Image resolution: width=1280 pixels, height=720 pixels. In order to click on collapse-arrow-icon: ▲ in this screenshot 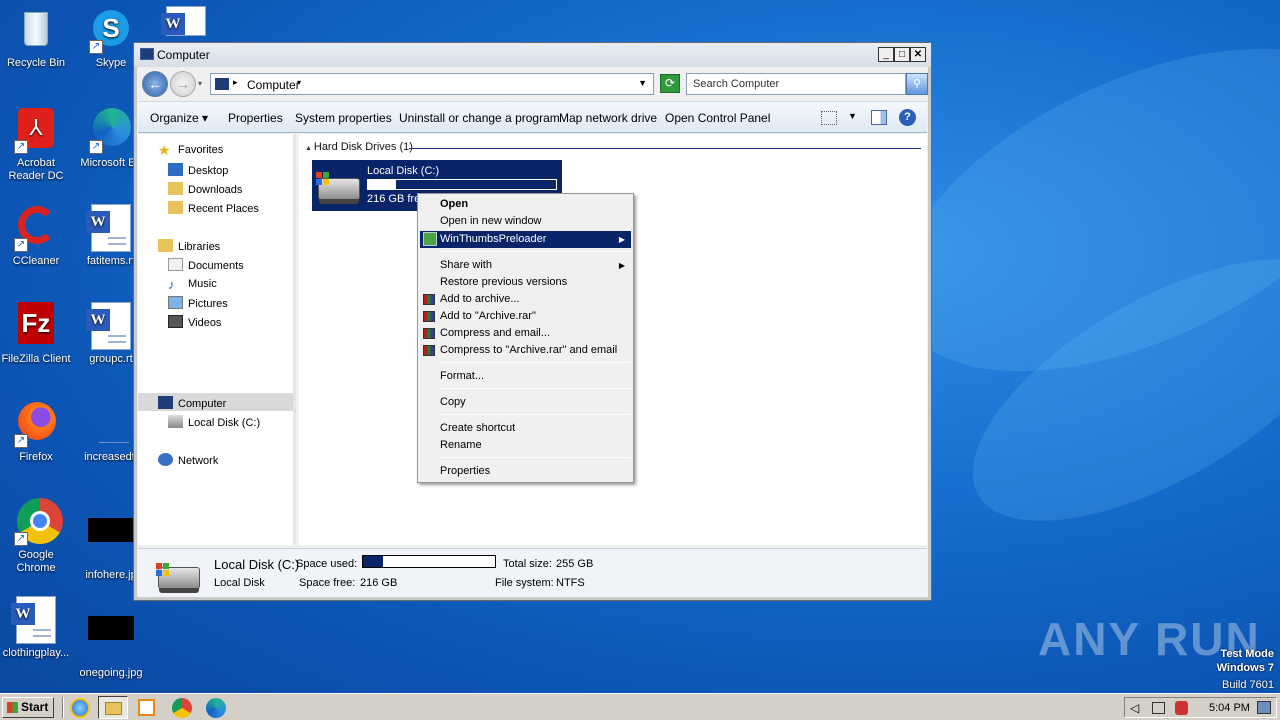, I will do `click(309, 148)`.